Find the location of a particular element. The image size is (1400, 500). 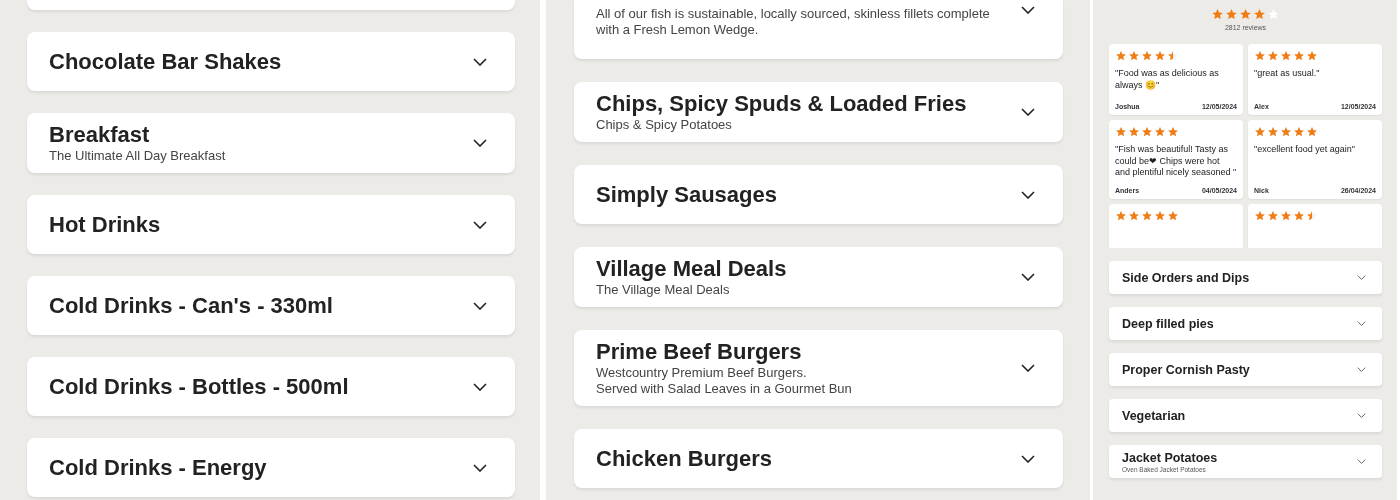

category-title: Breakfast is located at coordinates (100, 135).